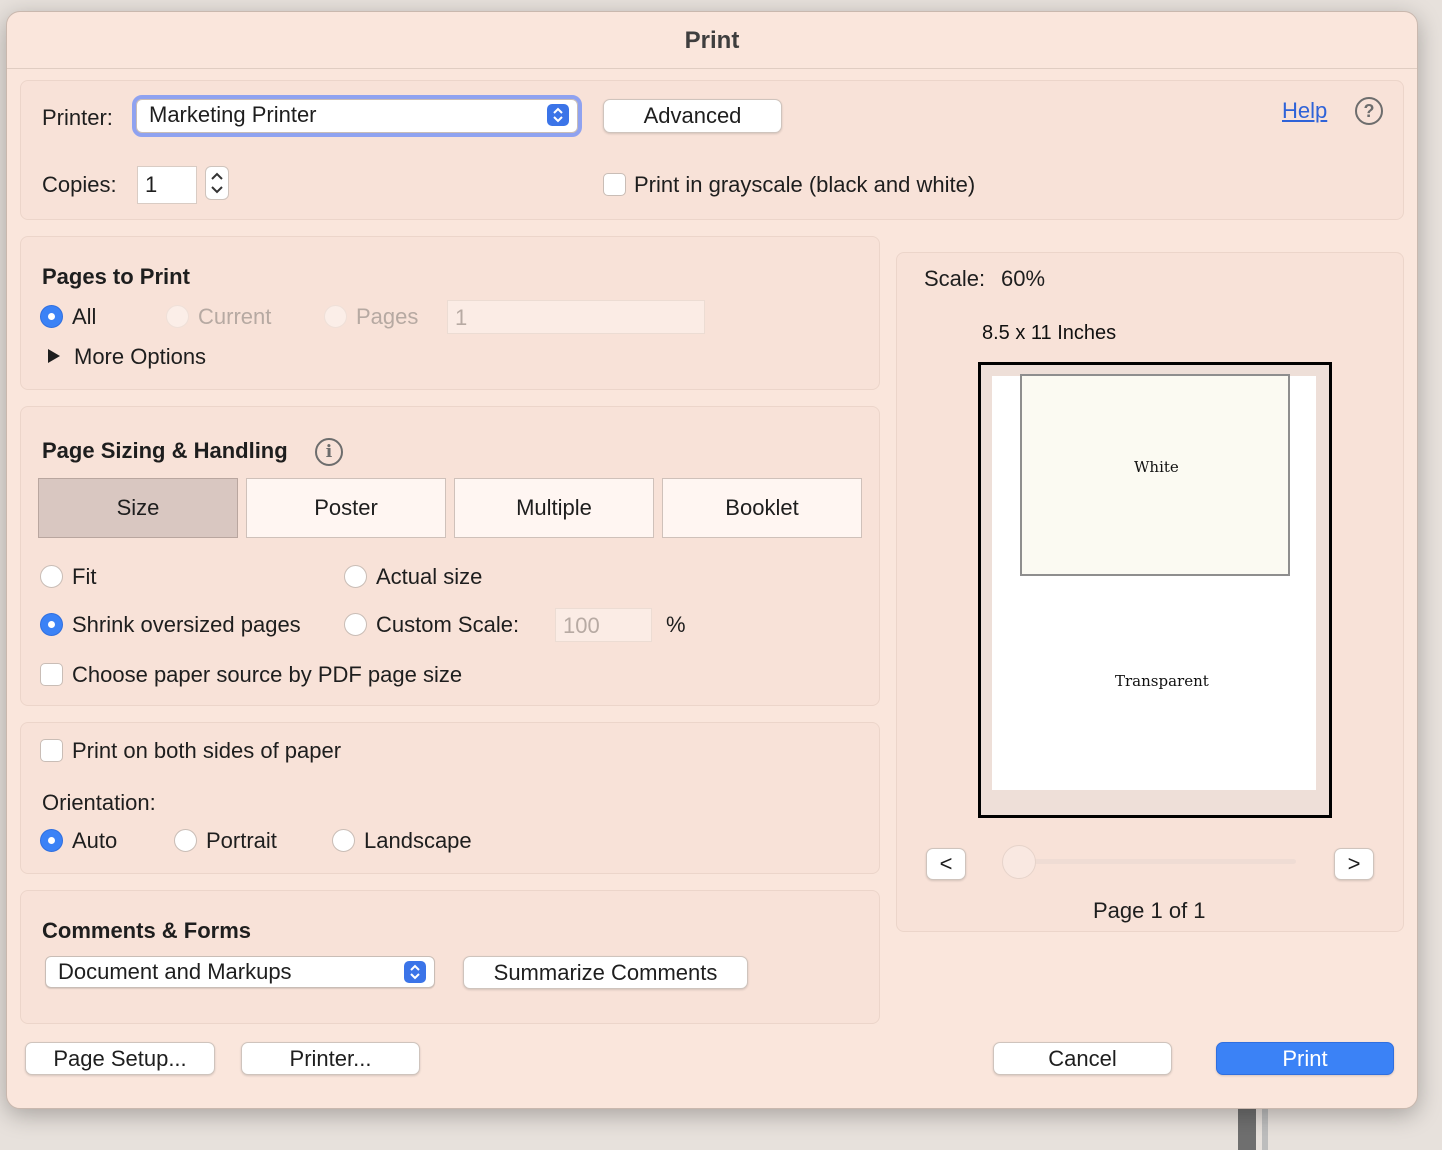 Image resolution: width=1442 pixels, height=1150 pixels. I want to click on pages-range-label: Pages, so click(387, 316).